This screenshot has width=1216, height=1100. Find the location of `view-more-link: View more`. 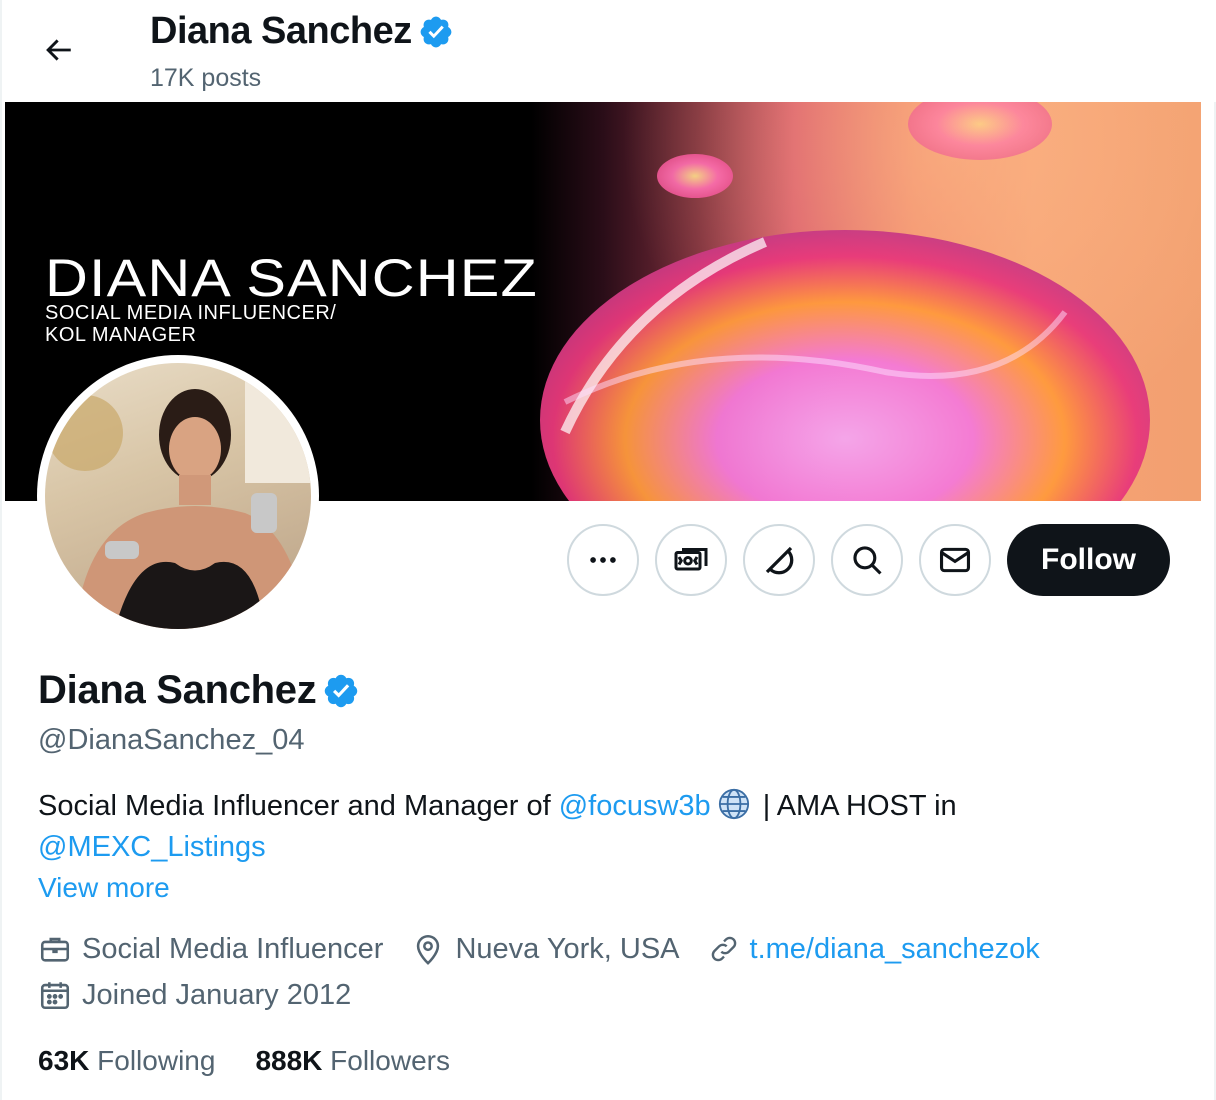

view-more-link: View more is located at coordinates (104, 888).